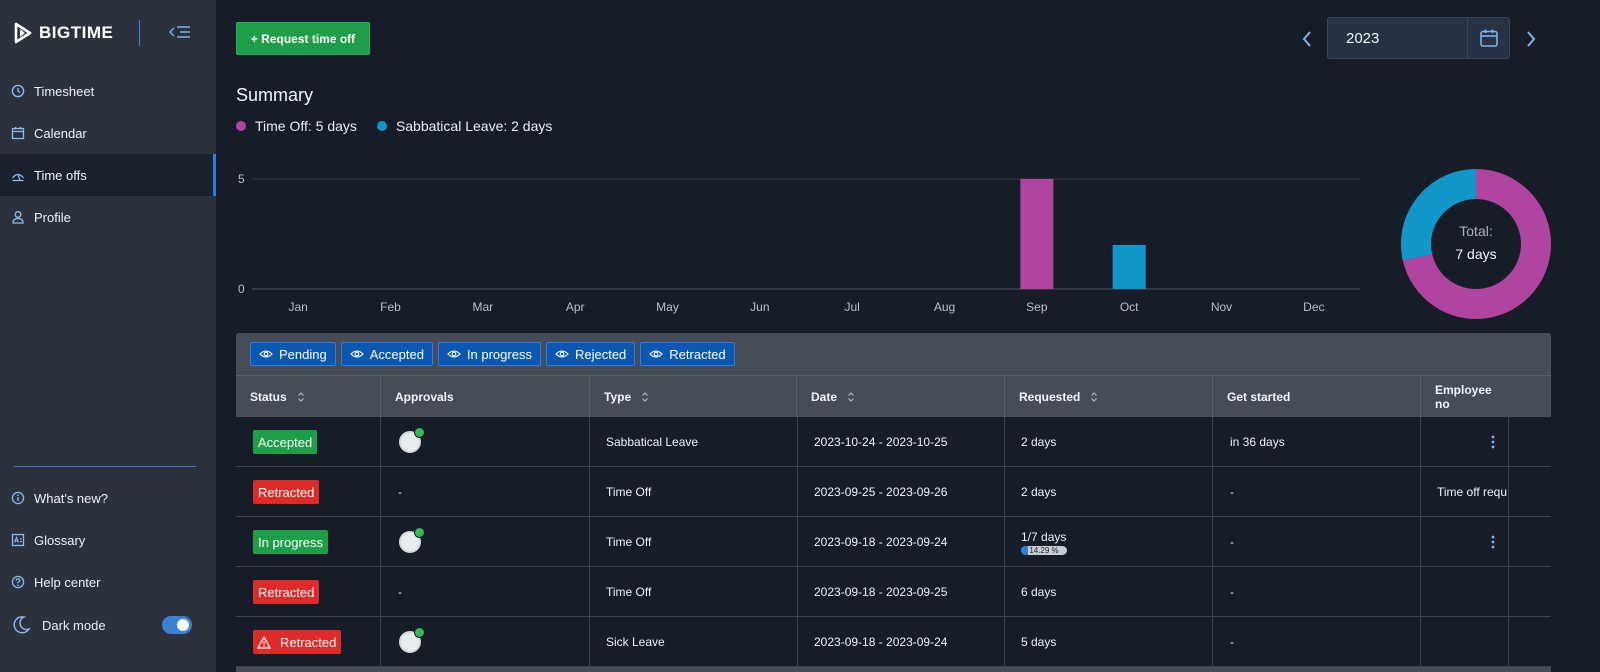  I want to click on employee-note-cell: Time off requ, so click(1465, 492).